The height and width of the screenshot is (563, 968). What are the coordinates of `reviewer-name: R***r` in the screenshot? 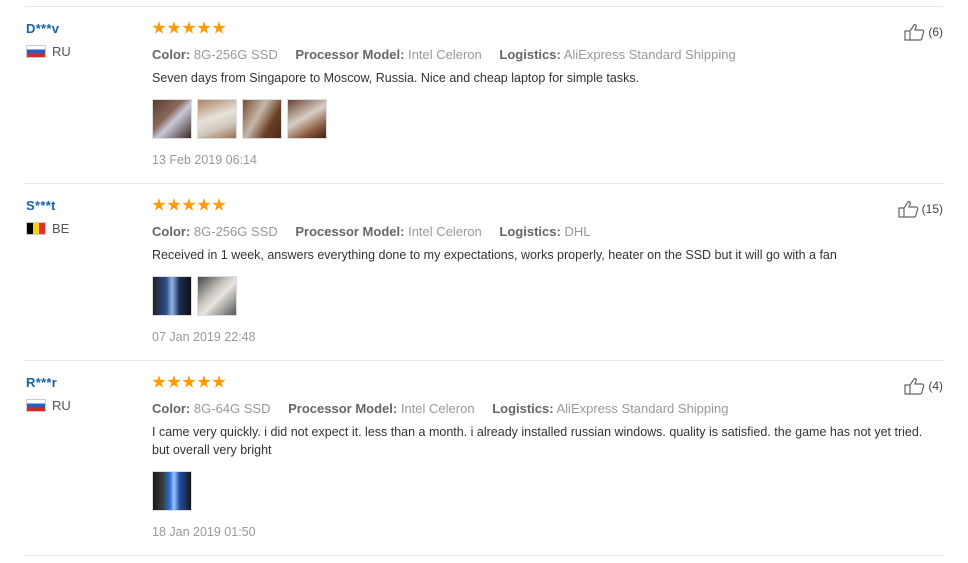 It's located at (48, 382).